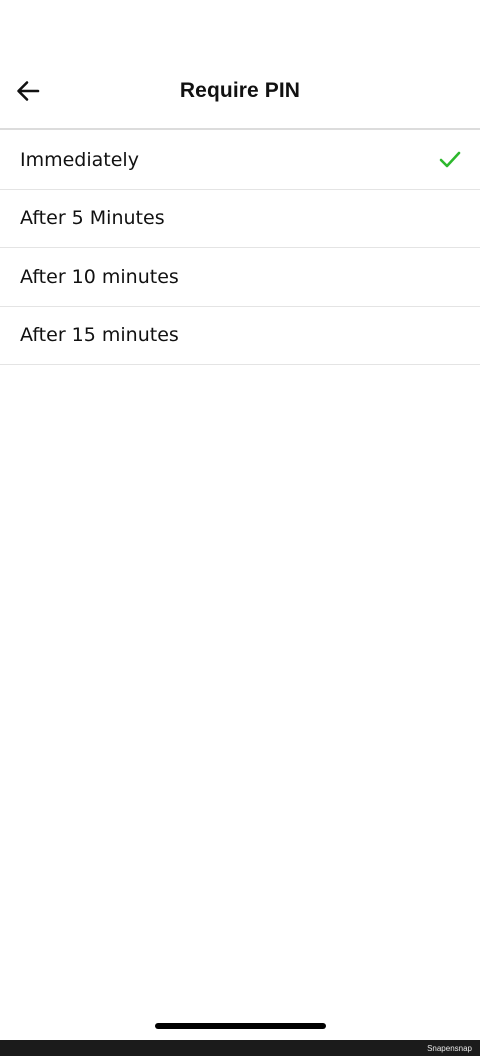  I want to click on home-indicator, so click(240, 1026).